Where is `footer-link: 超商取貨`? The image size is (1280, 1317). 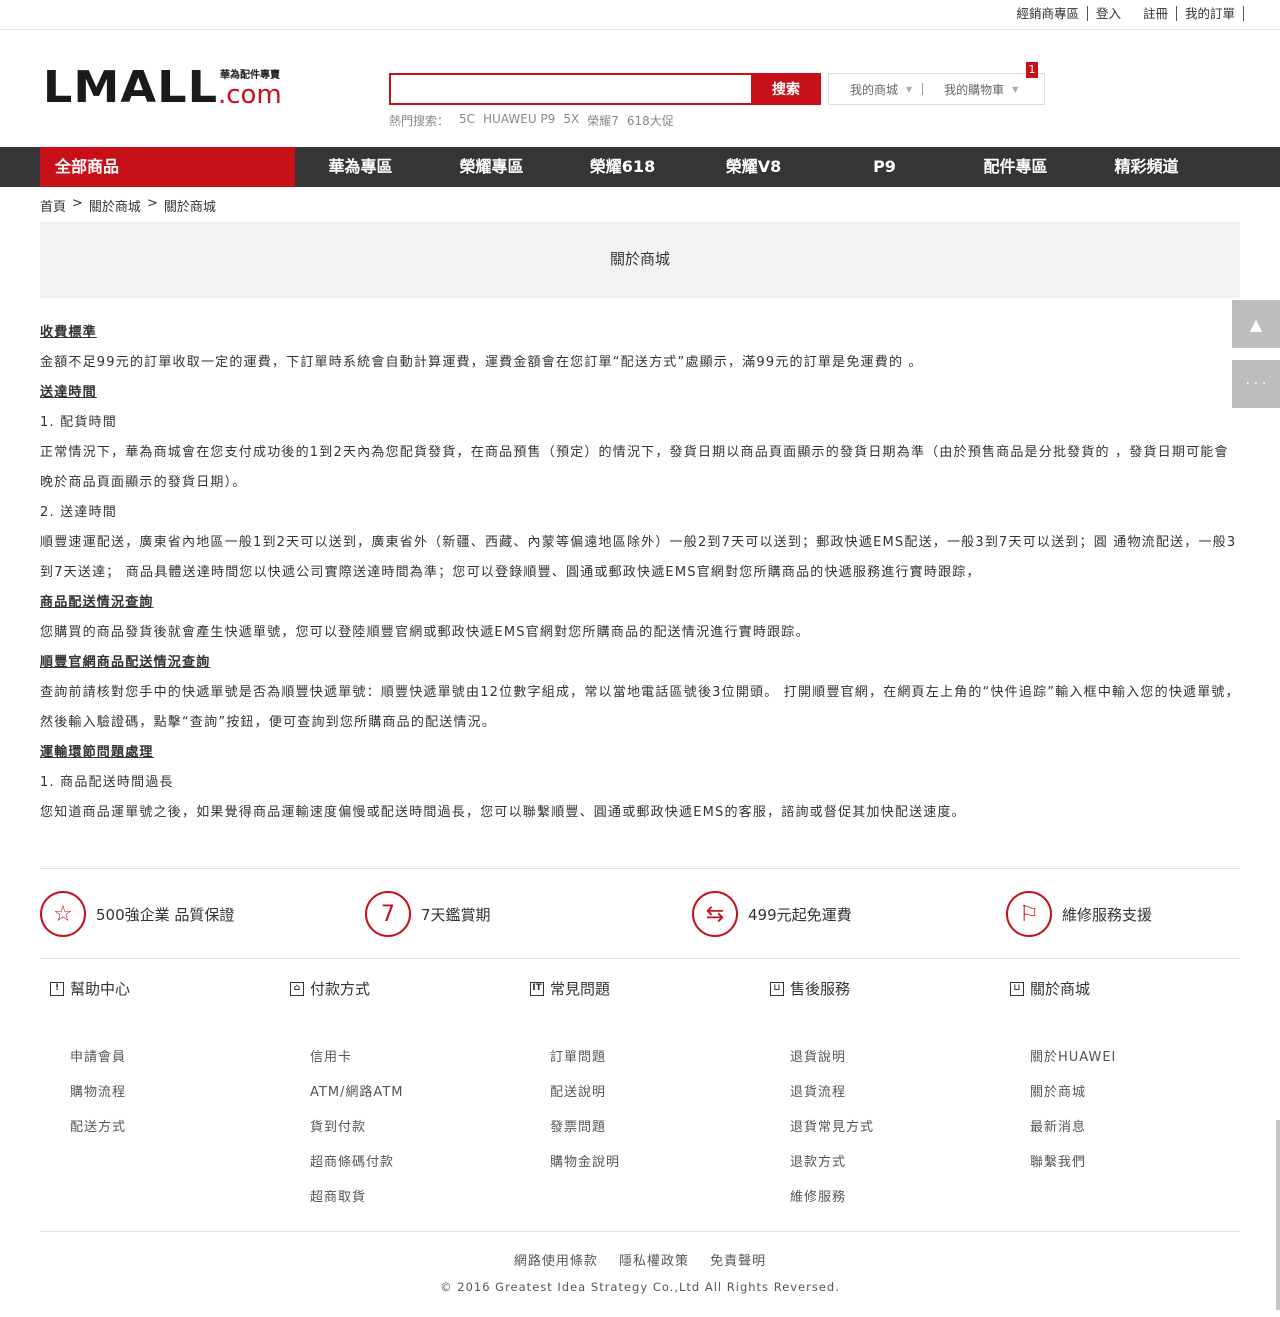 footer-link: 超商取貨 is located at coordinates (356, 1197).